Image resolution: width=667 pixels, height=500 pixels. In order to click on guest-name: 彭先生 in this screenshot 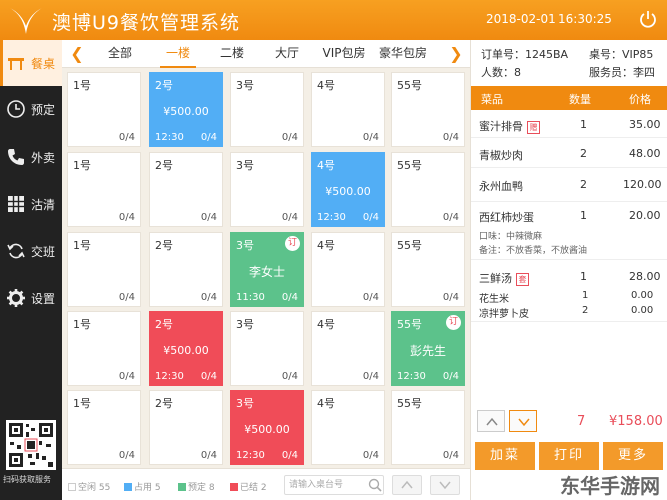, I will do `click(427, 351)`.